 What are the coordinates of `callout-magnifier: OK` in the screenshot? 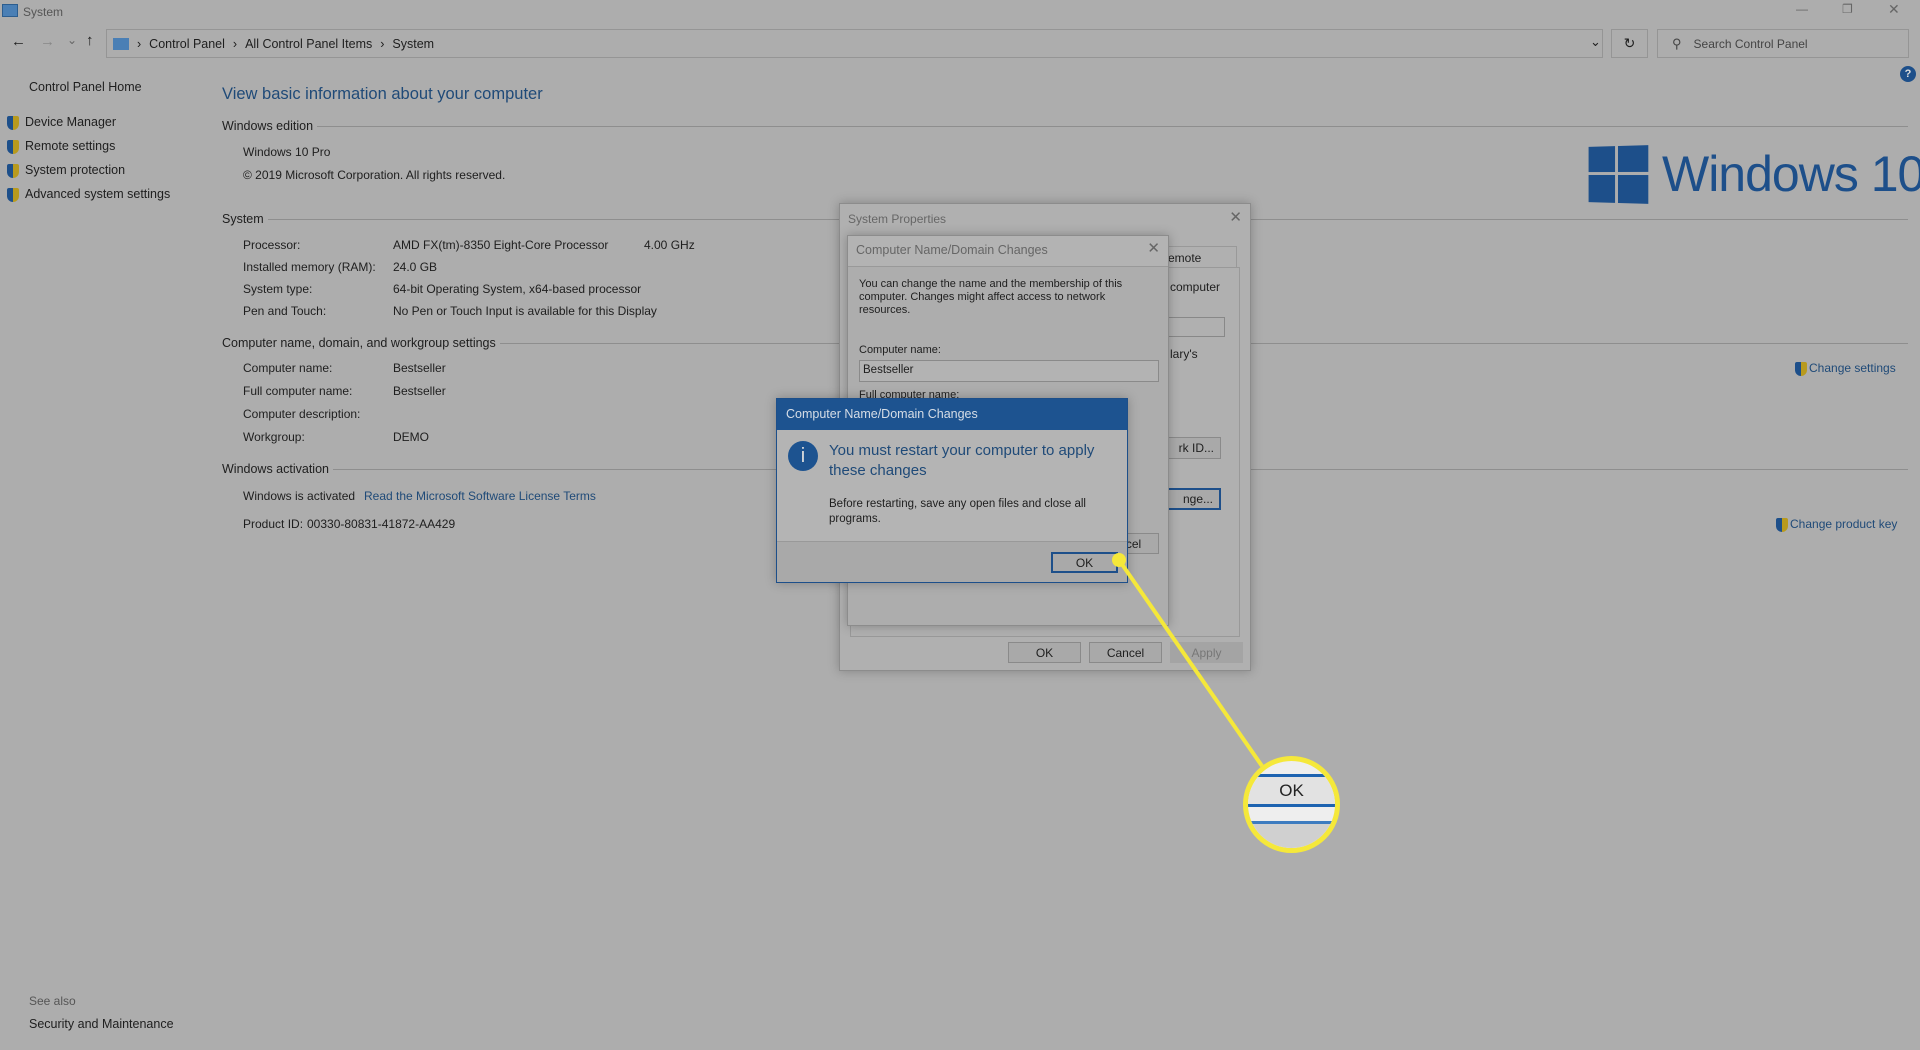 It's located at (1291, 804).